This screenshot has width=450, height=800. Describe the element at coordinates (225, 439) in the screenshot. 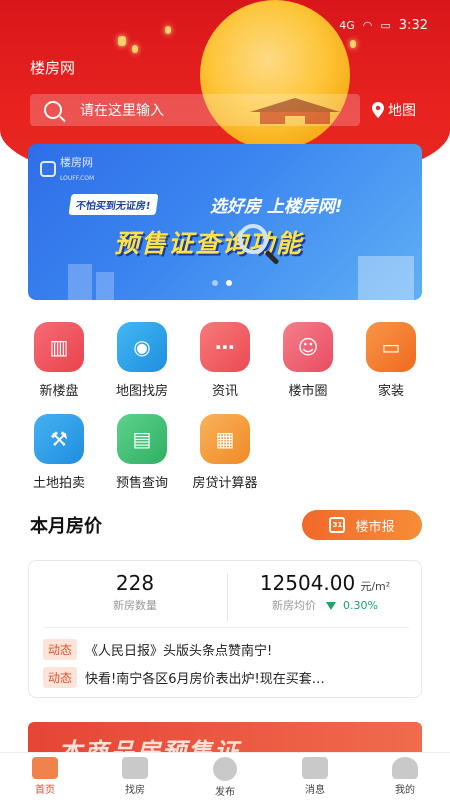

I see `calculator-icon: ▦` at that location.